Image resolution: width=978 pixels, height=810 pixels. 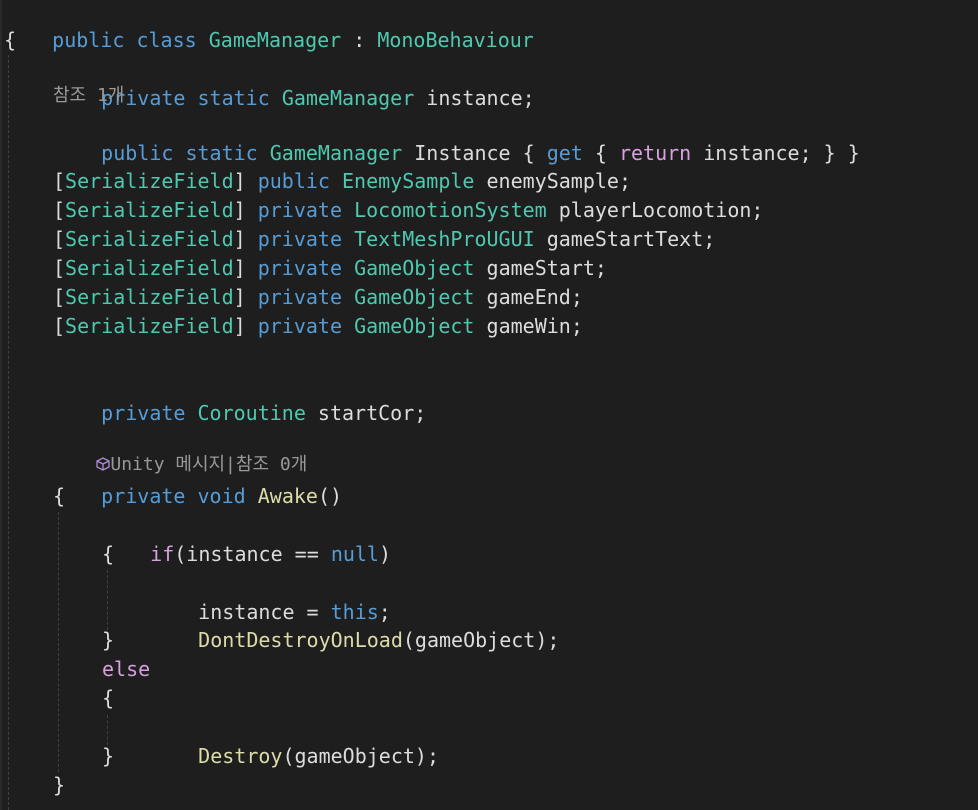 I want to click on keyword-null: null, so click(x=354, y=554).